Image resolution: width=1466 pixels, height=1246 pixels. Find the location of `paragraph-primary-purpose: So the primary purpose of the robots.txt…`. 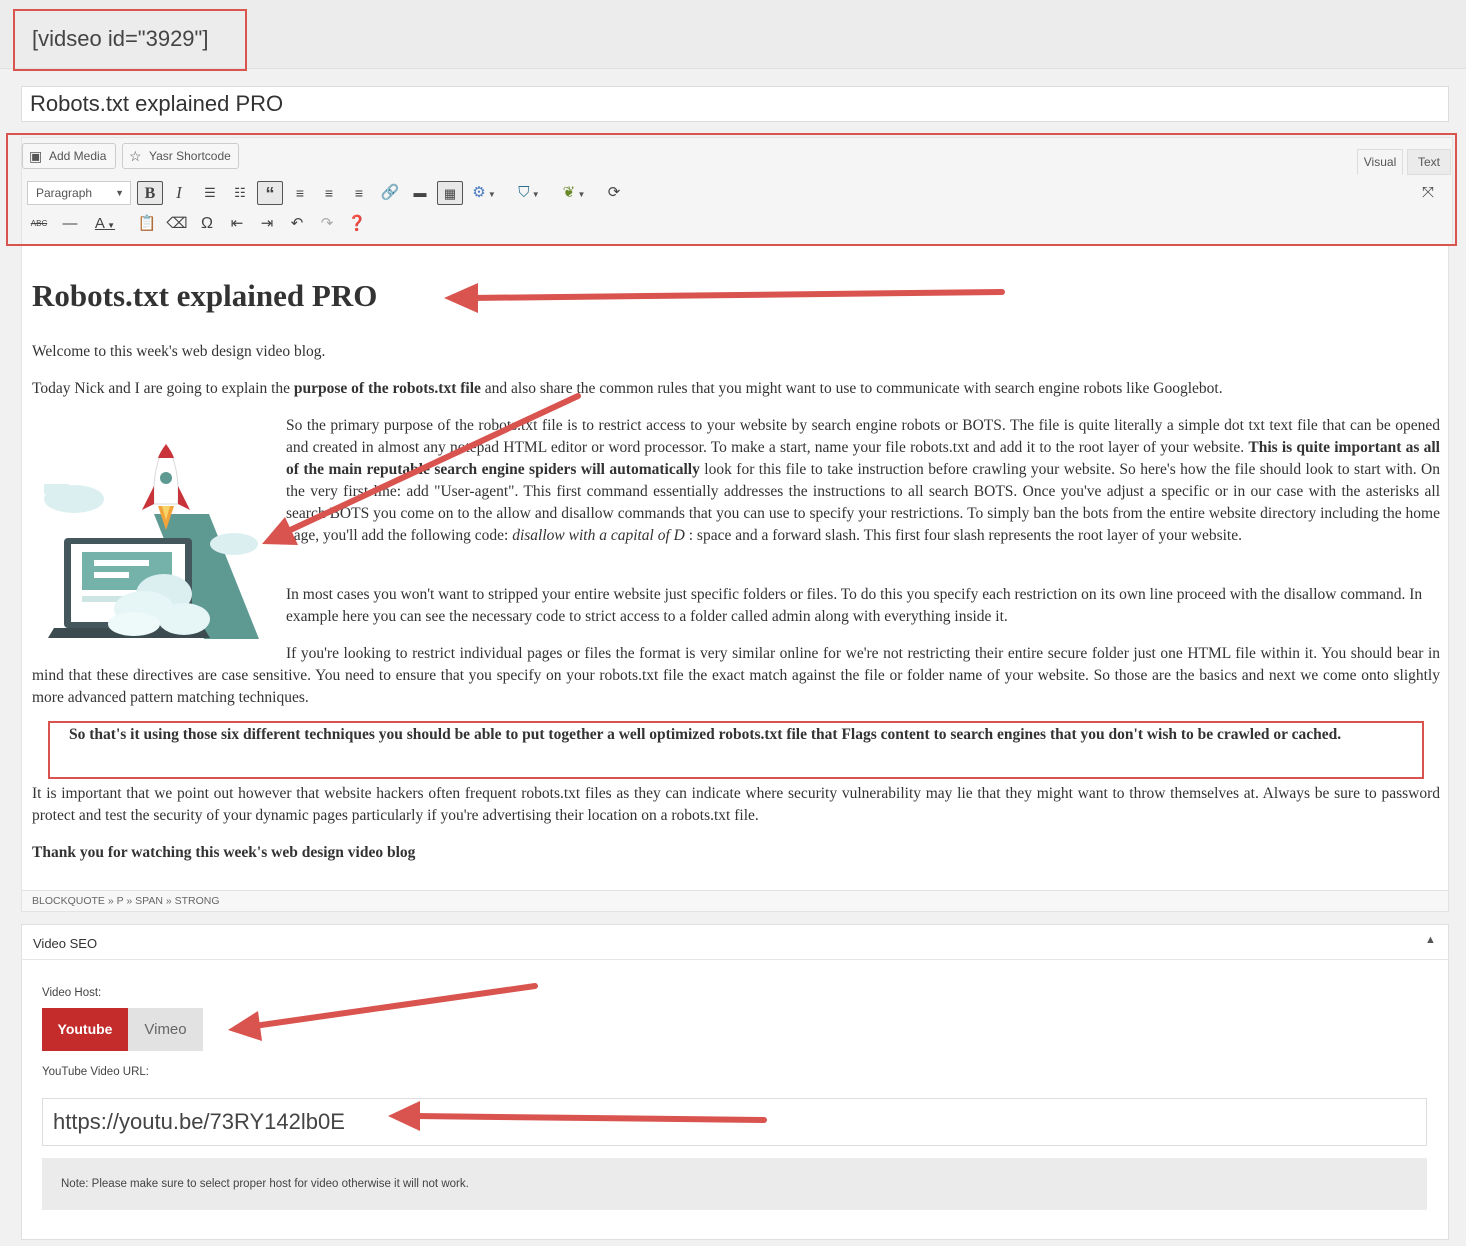

paragraph-primary-purpose: So the primary purpose of the robots.txt… is located at coordinates (863, 481).